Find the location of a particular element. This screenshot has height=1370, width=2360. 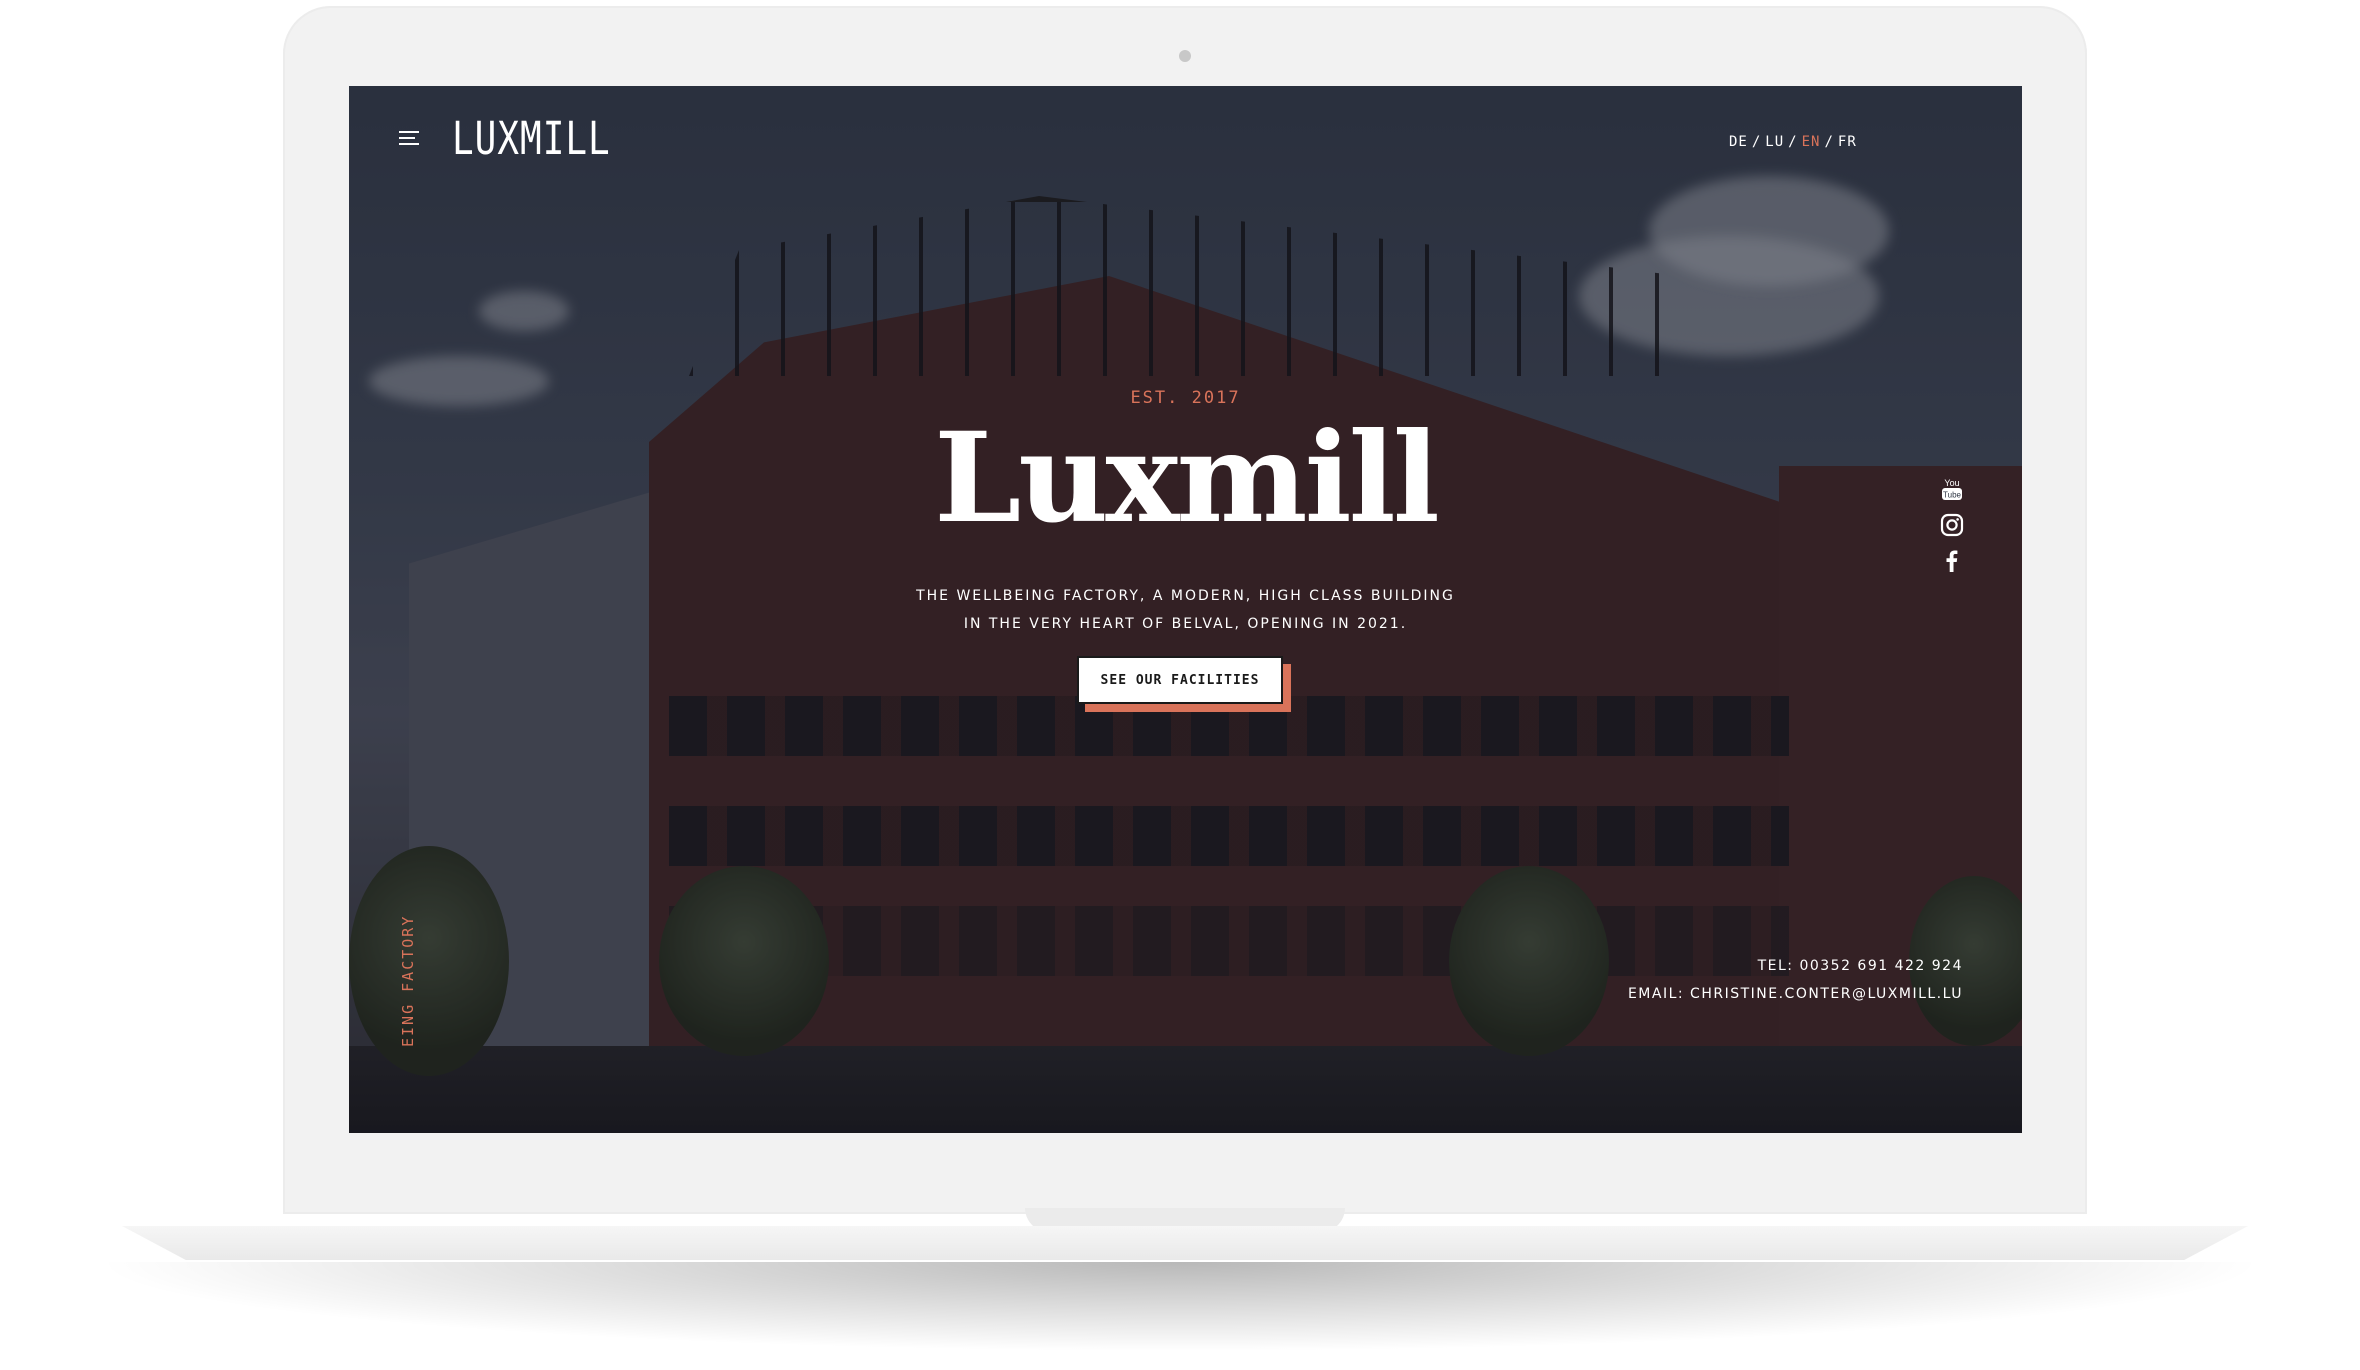

facebook-icon is located at coordinates (1952, 561).